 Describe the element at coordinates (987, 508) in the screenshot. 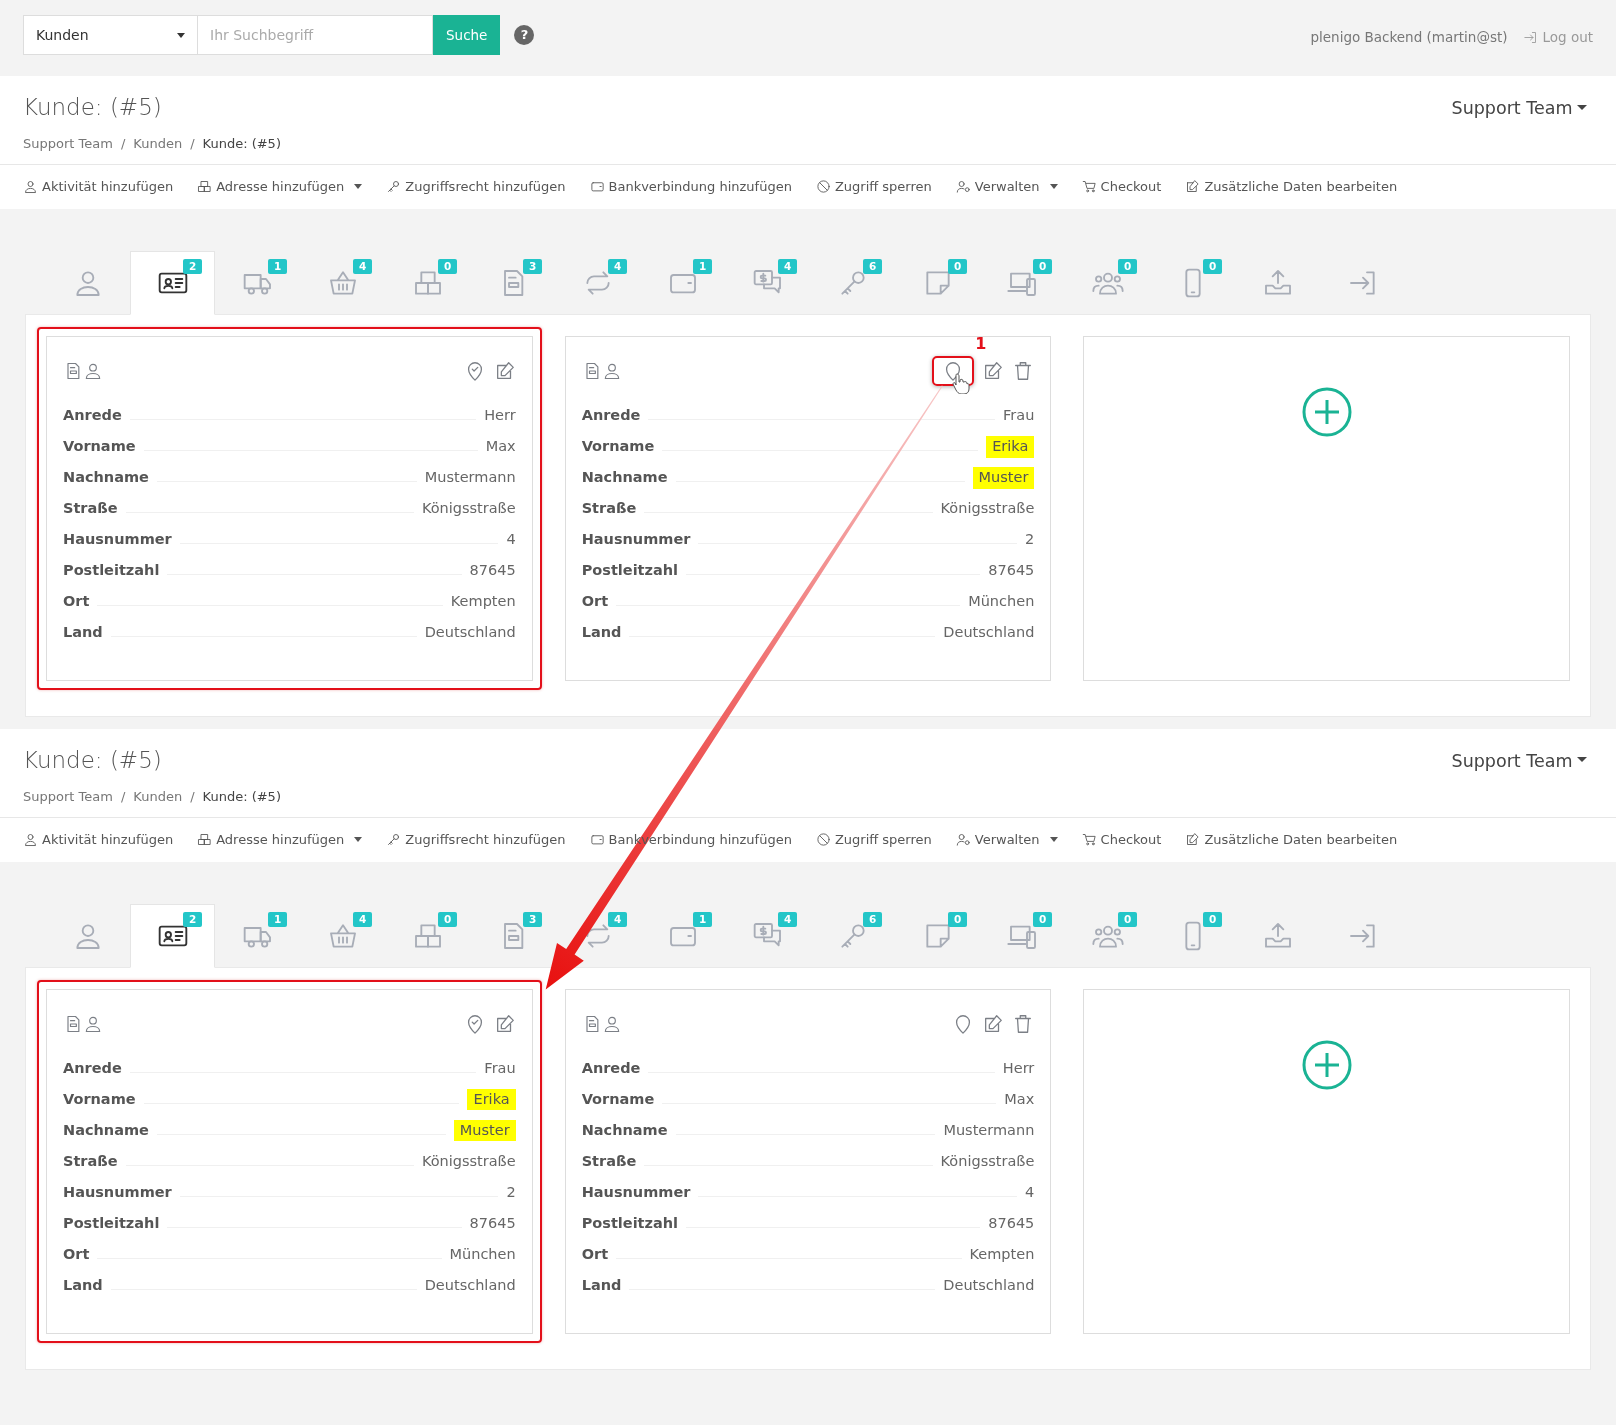

I see `field-value: Königsstraße` at that location.